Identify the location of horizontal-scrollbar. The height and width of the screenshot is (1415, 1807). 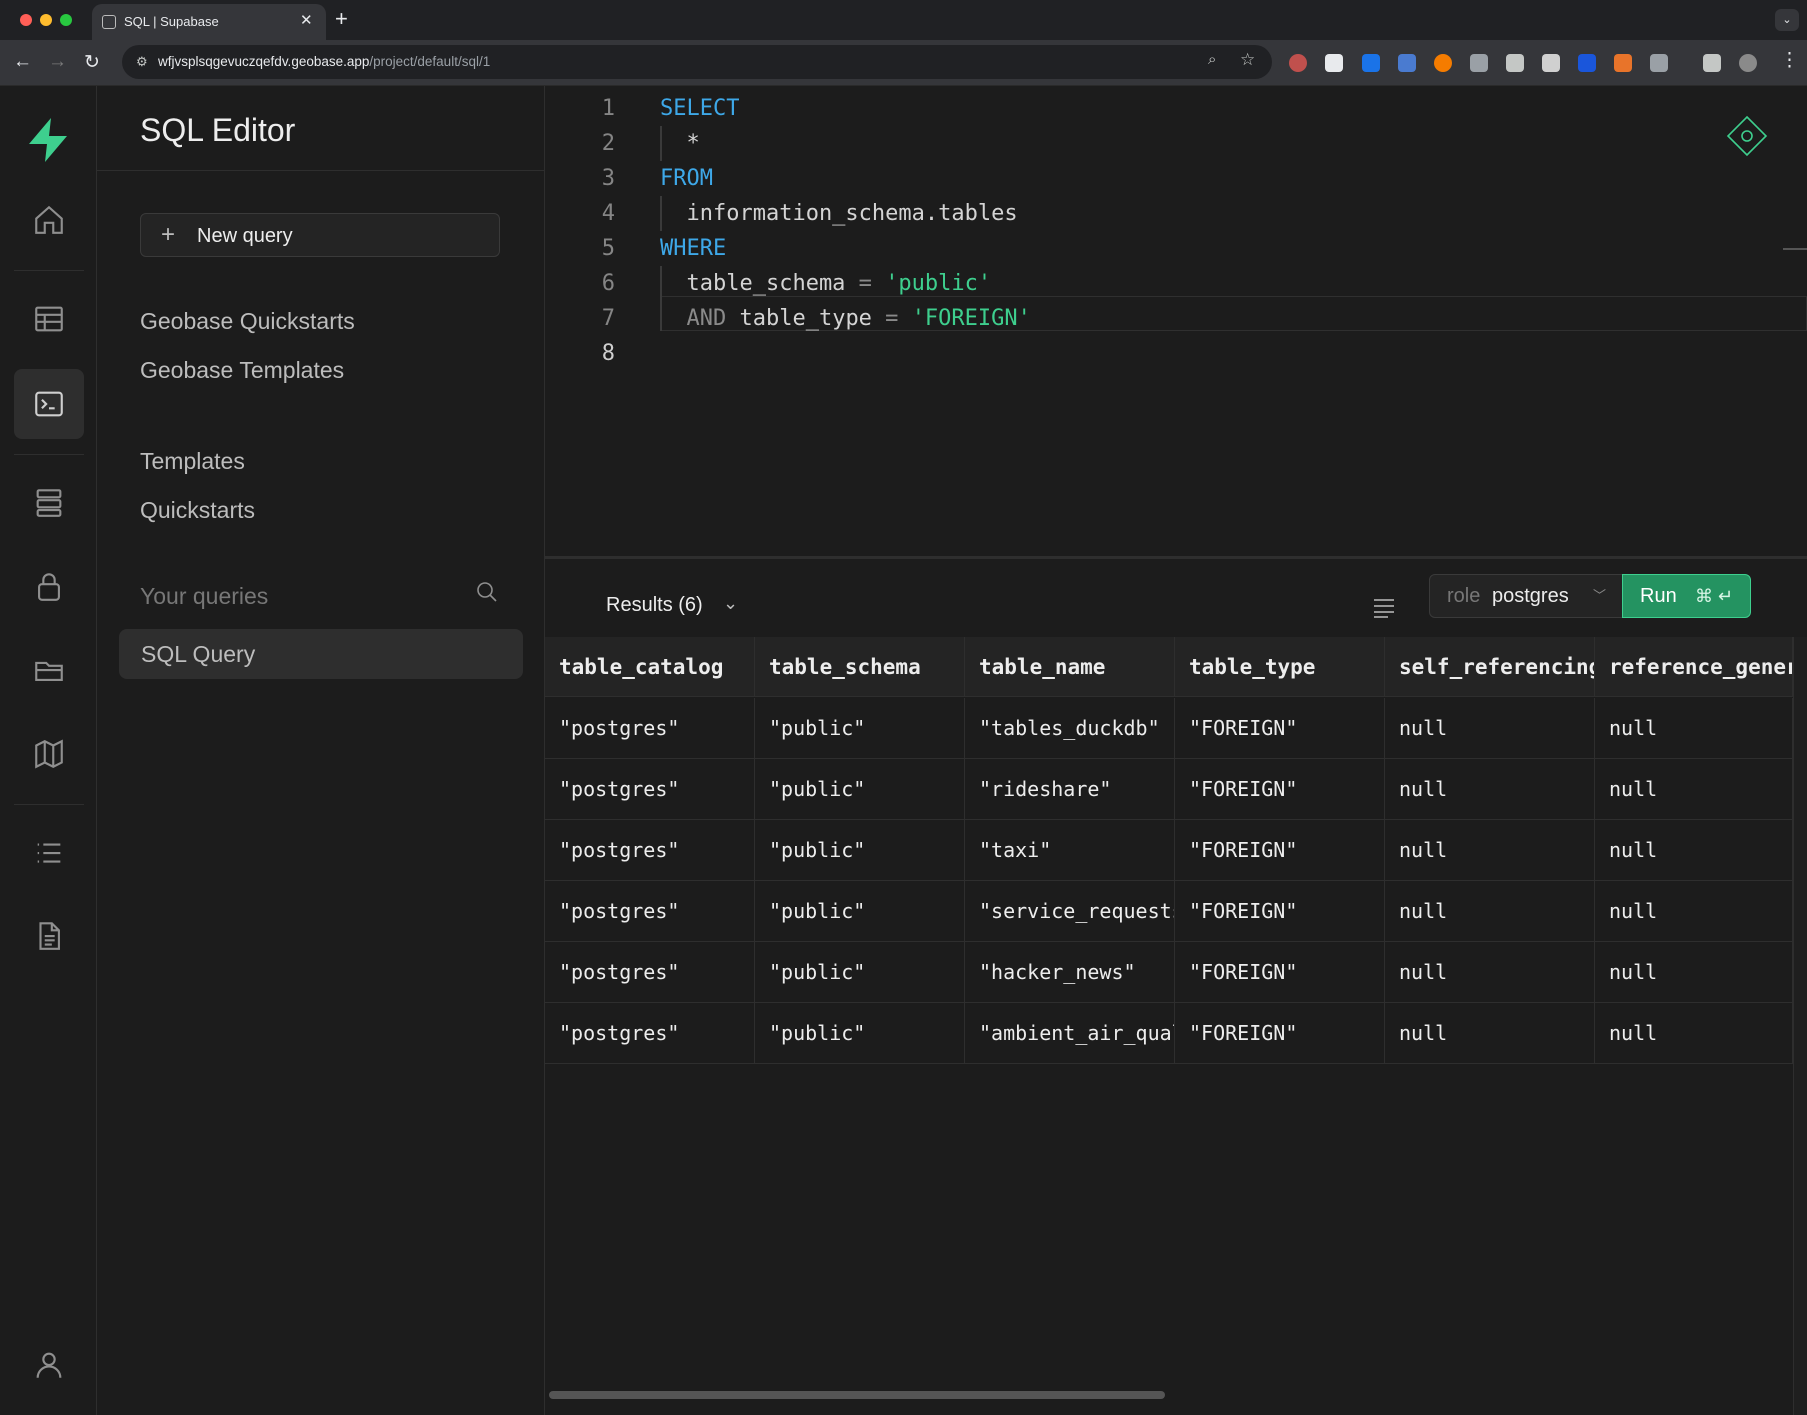
(857, 1395).